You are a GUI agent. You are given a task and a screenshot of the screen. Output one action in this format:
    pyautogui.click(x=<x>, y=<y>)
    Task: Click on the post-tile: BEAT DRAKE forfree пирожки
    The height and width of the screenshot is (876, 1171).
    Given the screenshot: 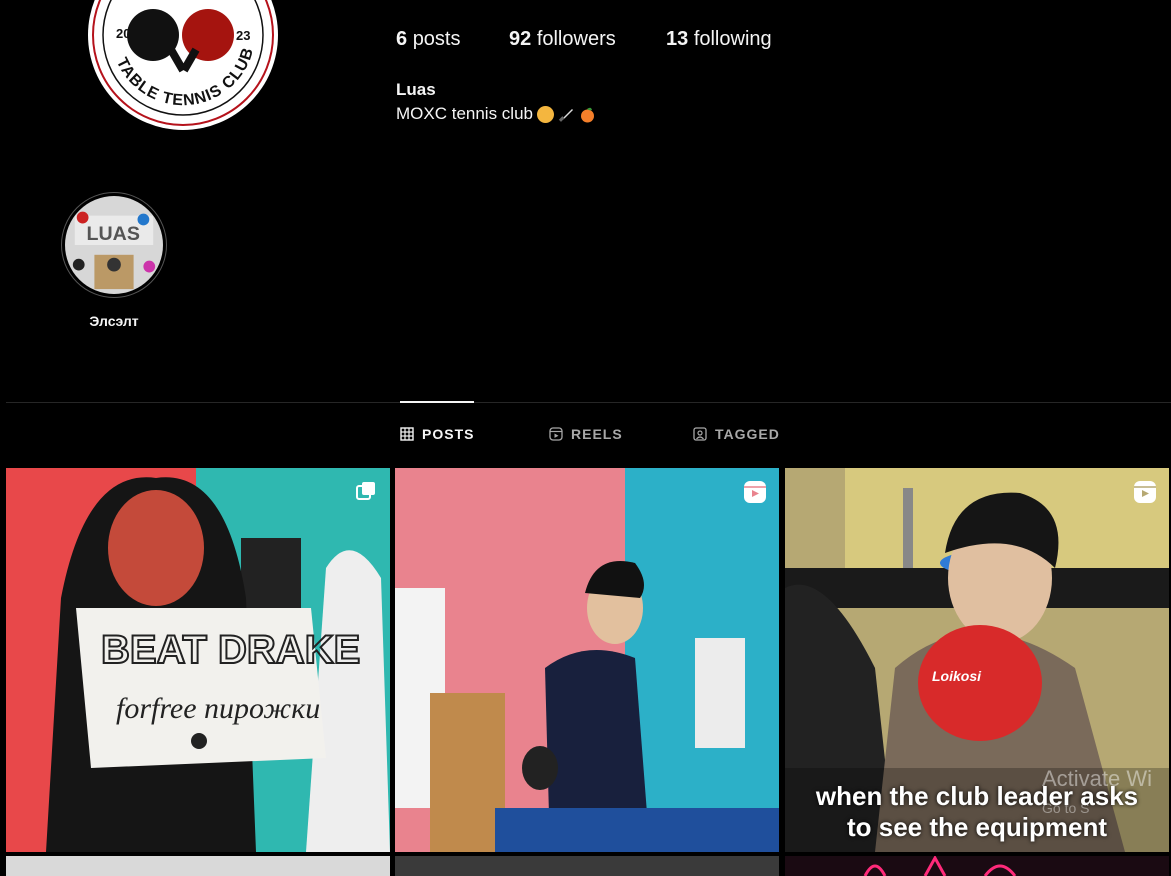 What is the action you would take?
    pyautogui.click(x=198, y=660)
    